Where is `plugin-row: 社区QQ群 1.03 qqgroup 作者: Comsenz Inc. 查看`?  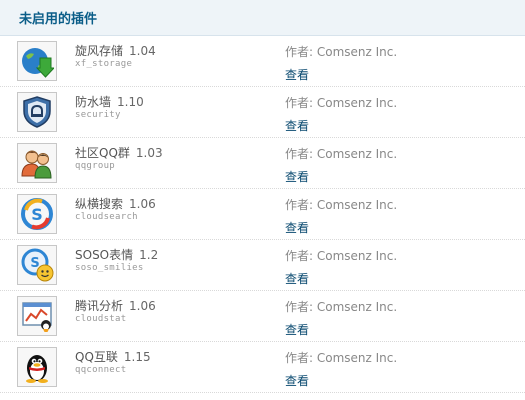
plugin-row: 社区QQ群 1.03 qqgroup 作者: Comsenz Inc. 查看 is located at coordinates (262, 163).